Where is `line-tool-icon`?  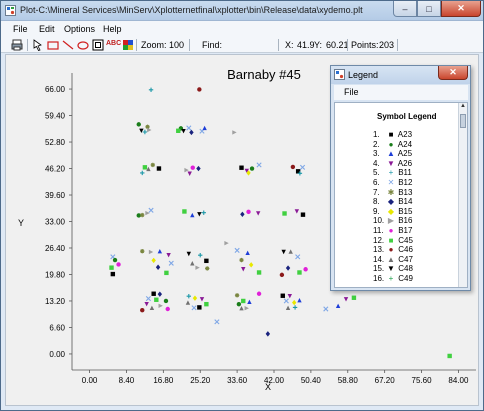 line-tool-icon is located at coordinates (68, 45).